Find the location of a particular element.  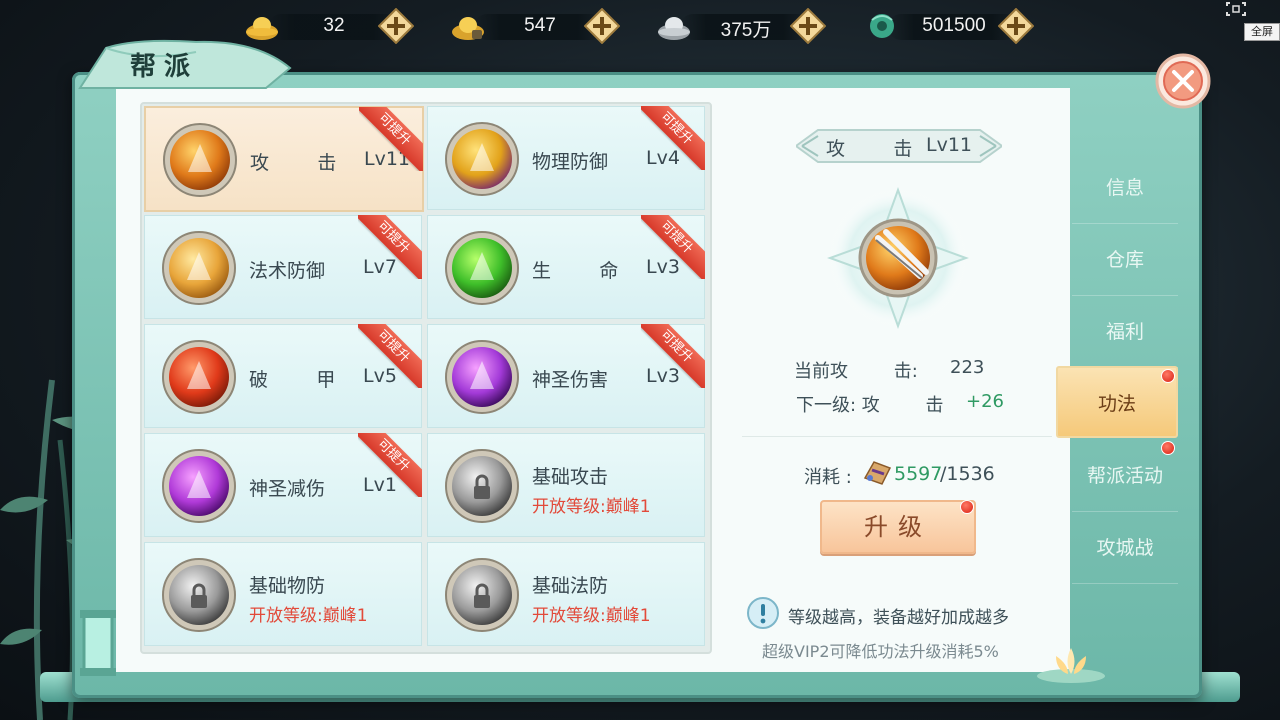

currency-bound-gold: 547 is located at coordinates (540, 26).